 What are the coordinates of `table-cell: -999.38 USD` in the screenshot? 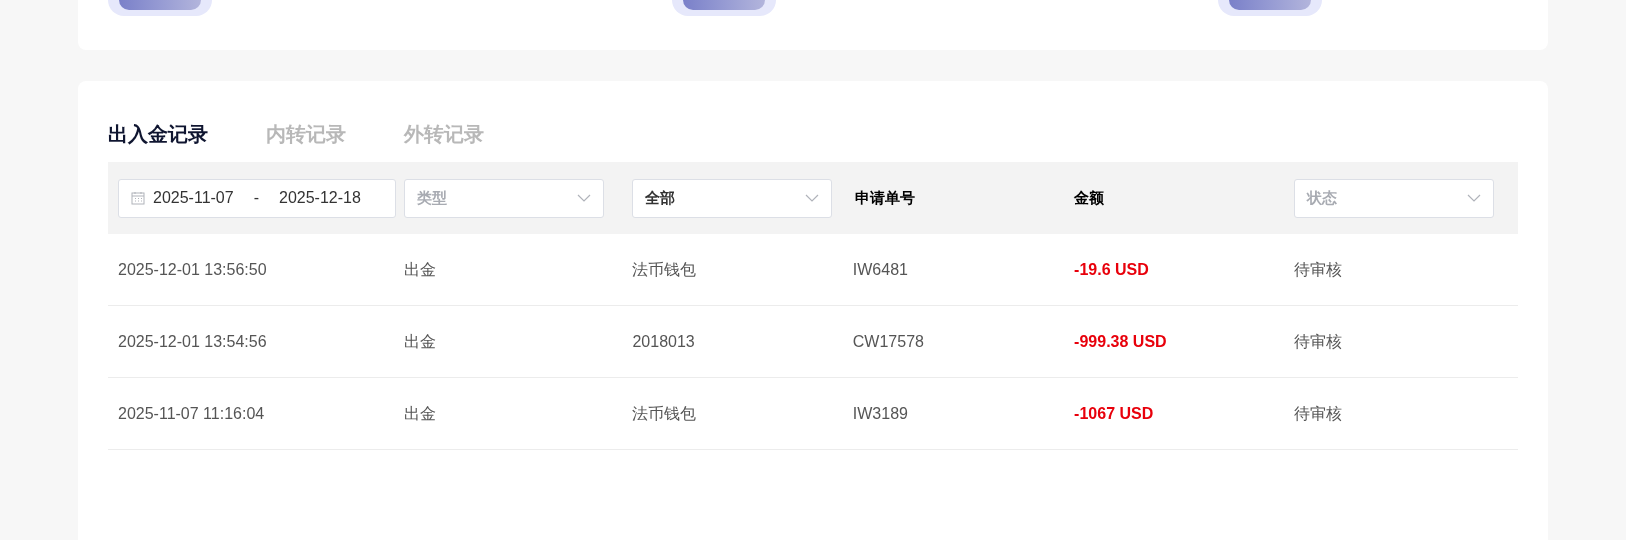 It's located at (1120, 341).